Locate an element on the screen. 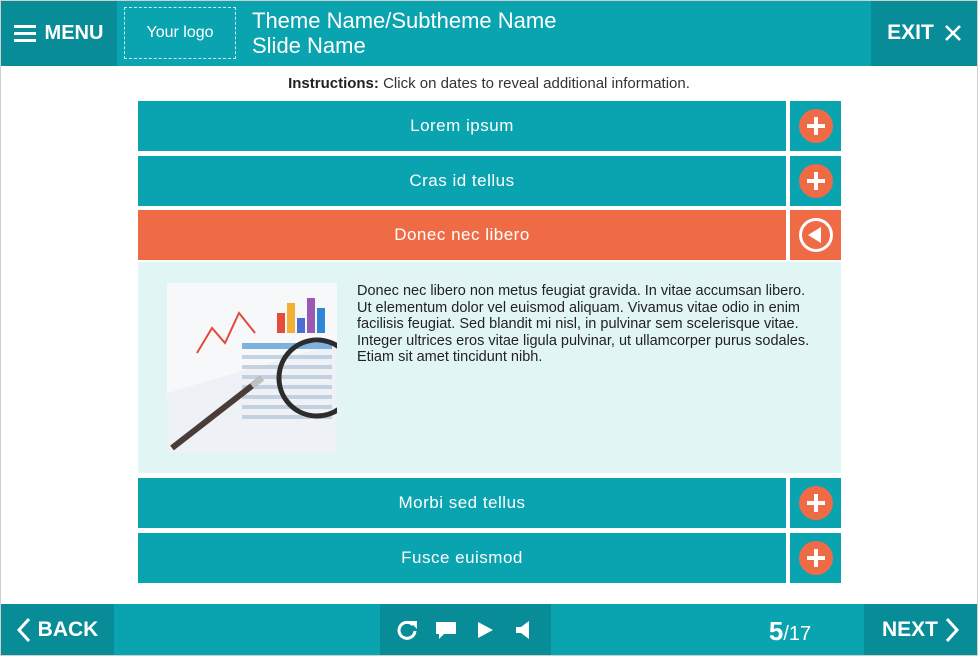 This screenshot has width=978, height=656. back-label: BACK is located at coordinates (68, 629).